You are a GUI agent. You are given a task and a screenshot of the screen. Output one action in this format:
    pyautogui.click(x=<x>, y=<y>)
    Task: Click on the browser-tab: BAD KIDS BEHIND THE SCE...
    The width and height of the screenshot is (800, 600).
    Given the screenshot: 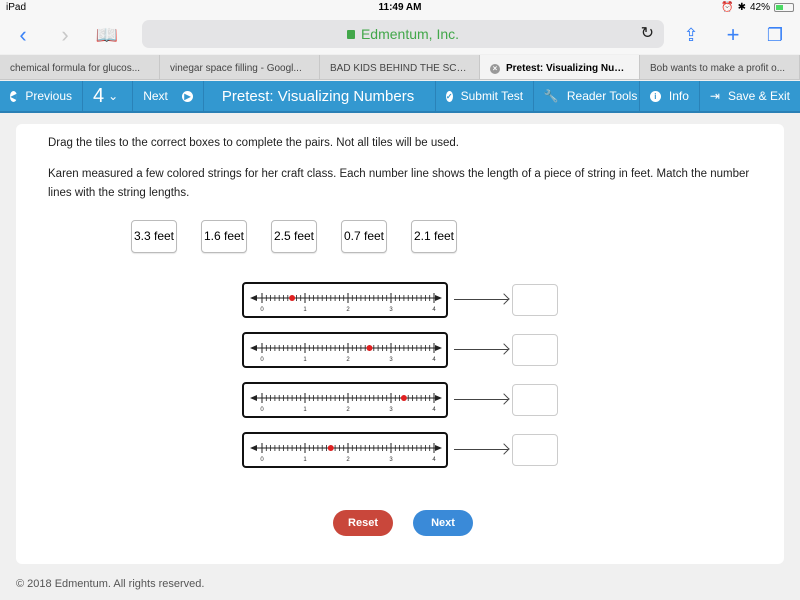 What is the action you would take?
    pyautogui.click(x=400, y=67)
    